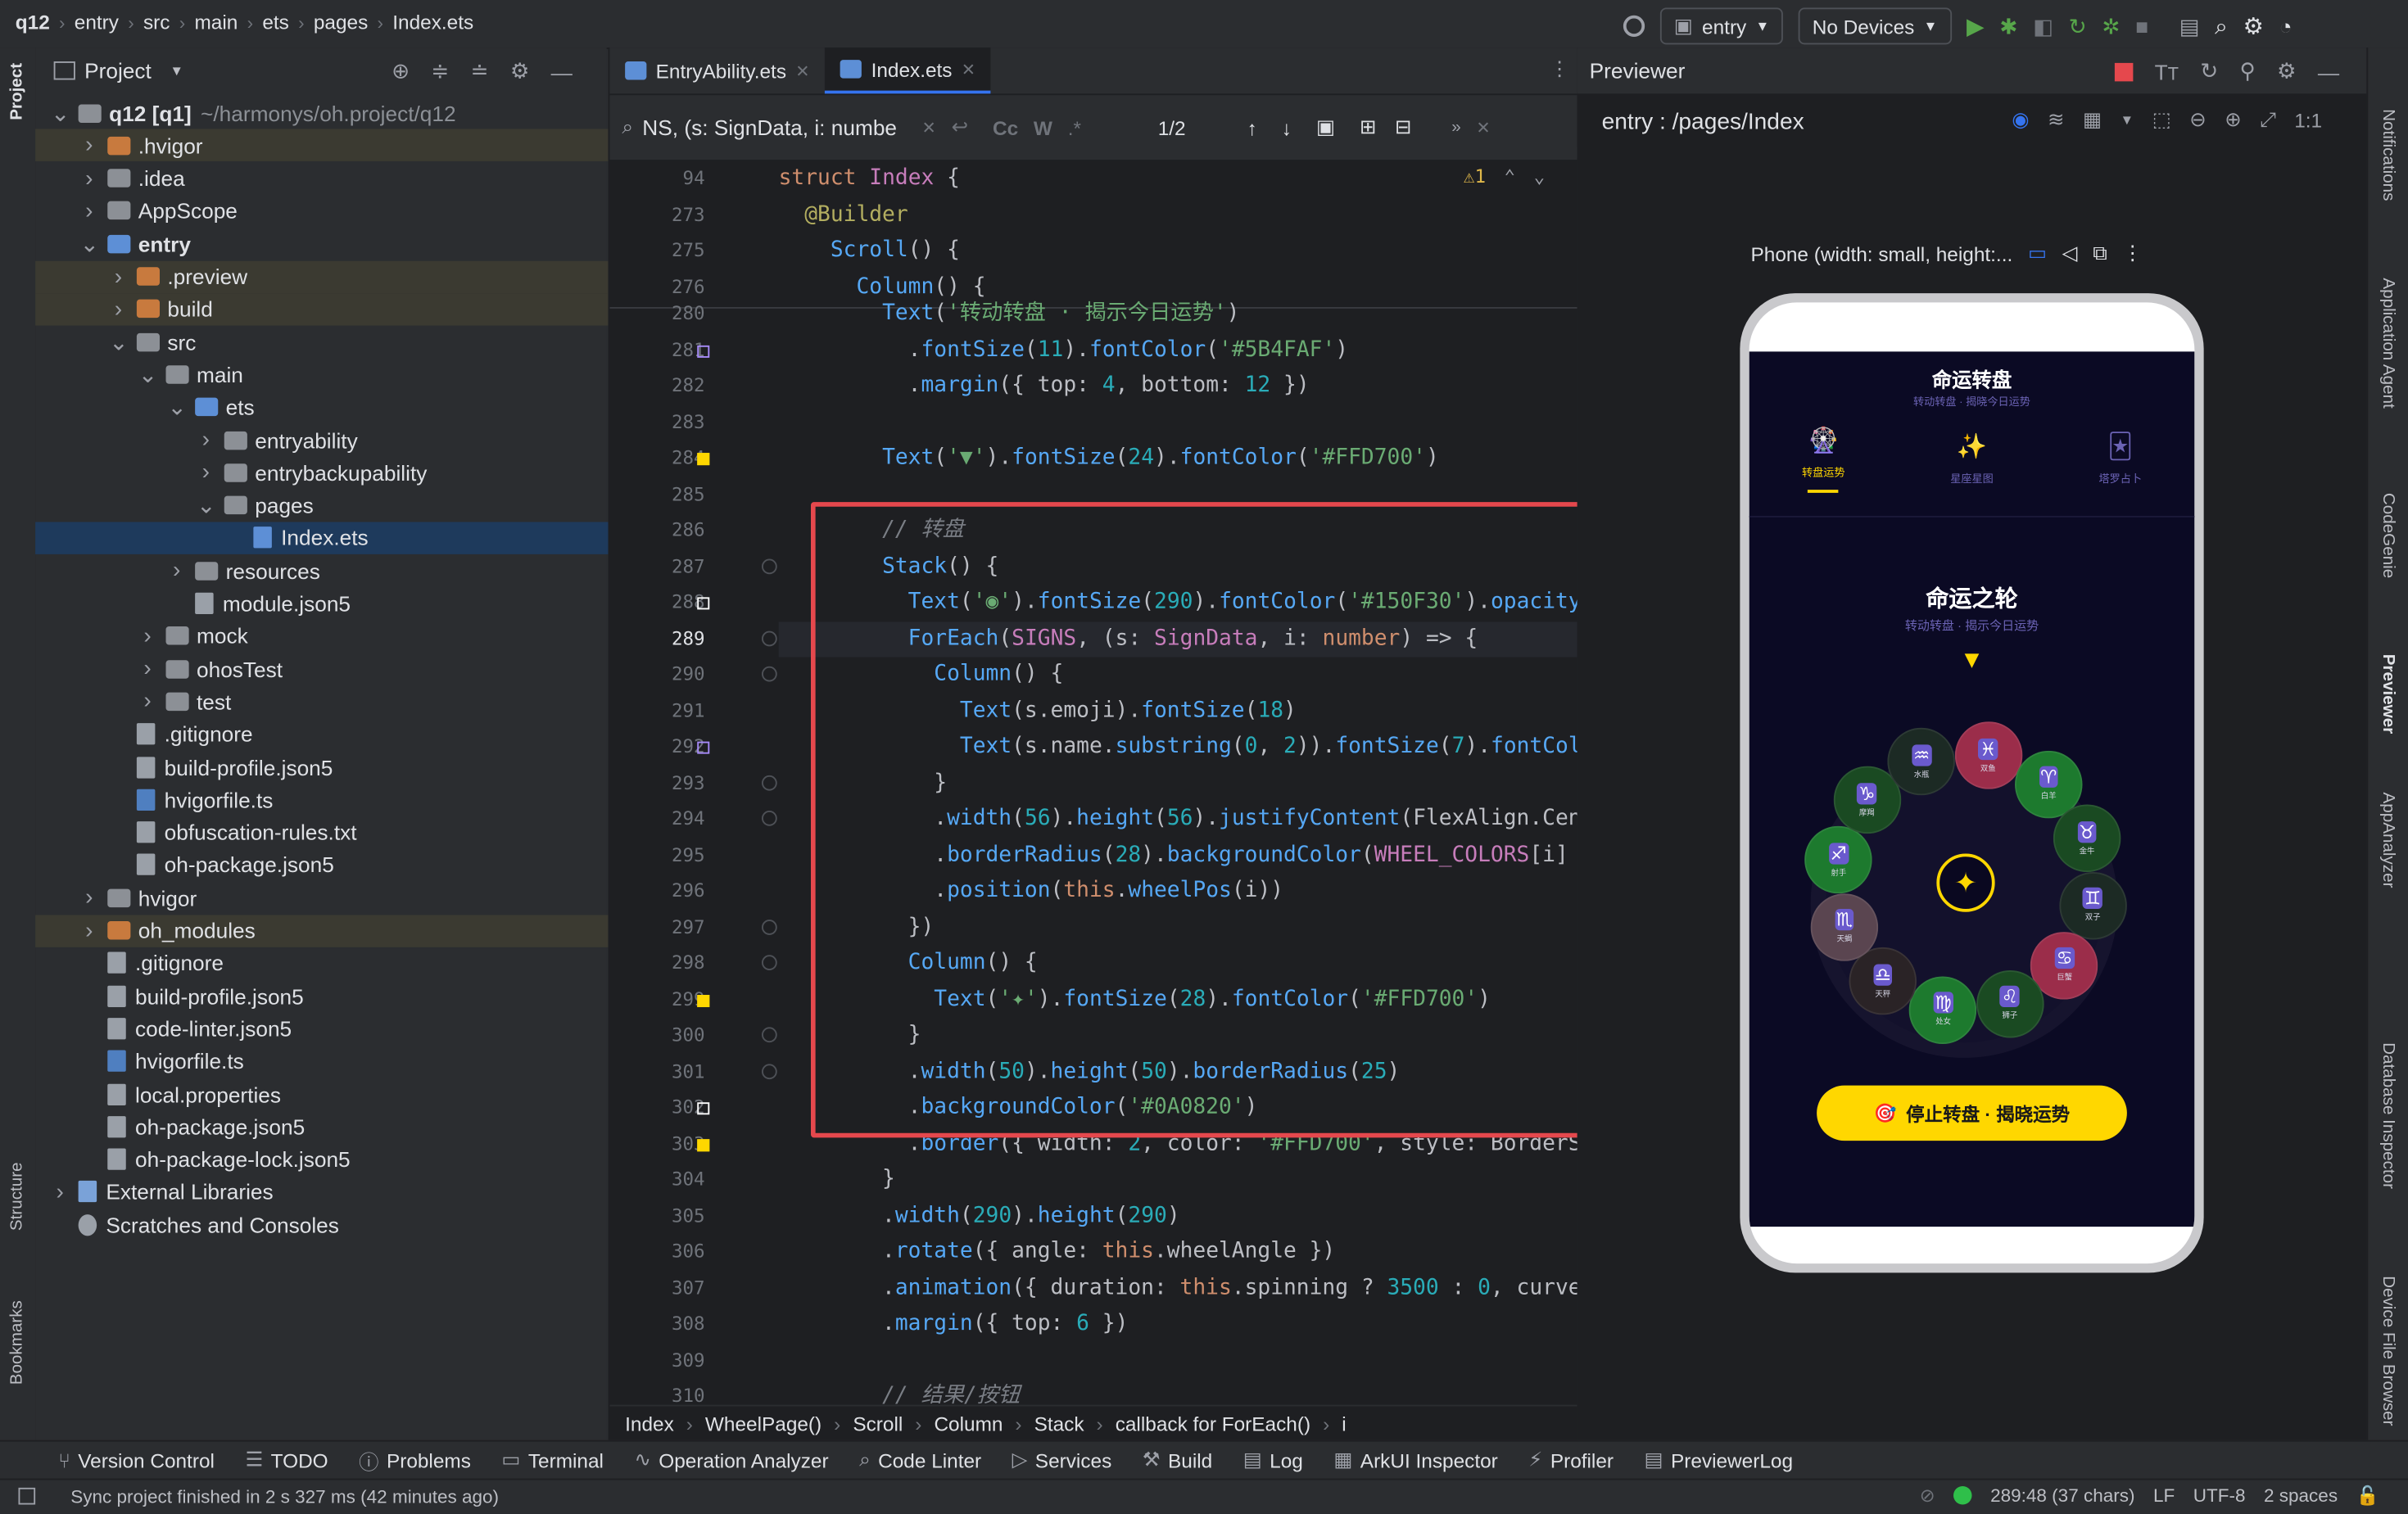  Describe the element at coordinates (1044, 386) in the screenshot. I see `code-line: .margin({ top: 4, bottom: 12 })` at that location.